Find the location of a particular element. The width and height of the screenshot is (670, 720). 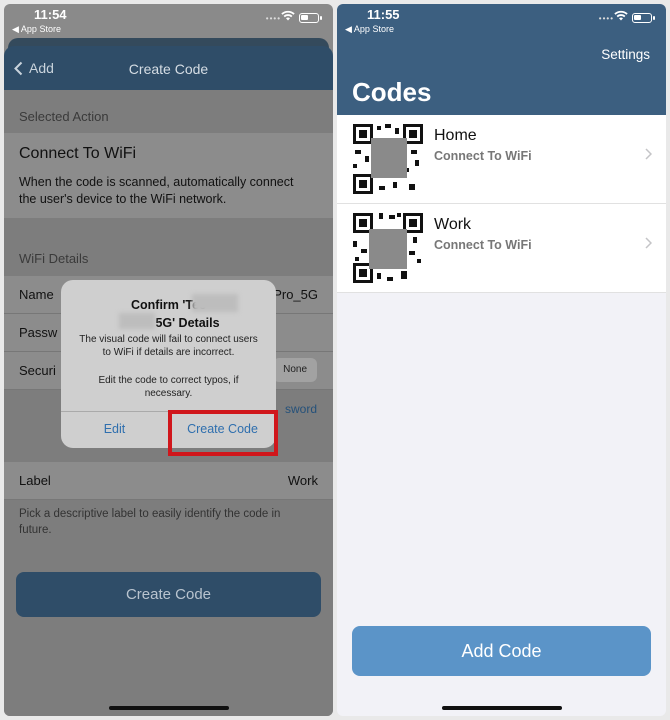

status-bar: 11:55 ◀ App Store •••• is located at coordinates (501, 22).